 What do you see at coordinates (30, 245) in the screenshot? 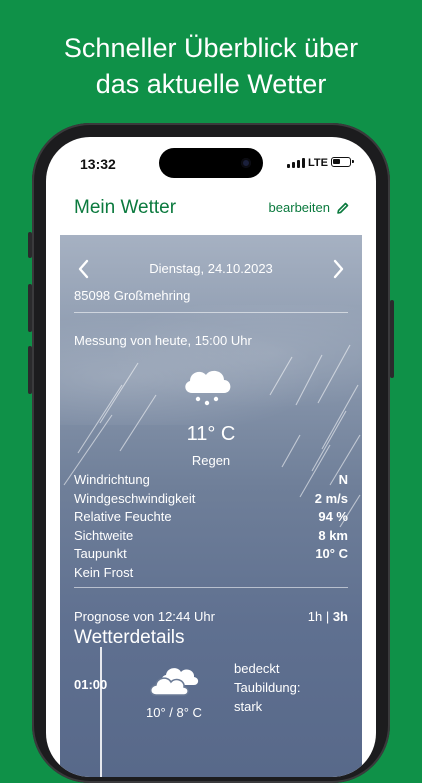
I see `phone-mute-switch` at bounding box center [30, 245].